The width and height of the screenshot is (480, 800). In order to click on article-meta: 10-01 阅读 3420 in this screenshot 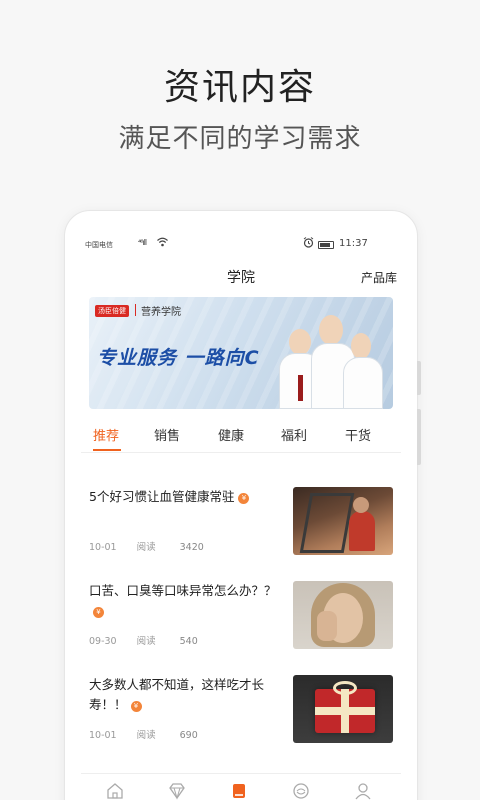, I will do `click(166, 546)`.